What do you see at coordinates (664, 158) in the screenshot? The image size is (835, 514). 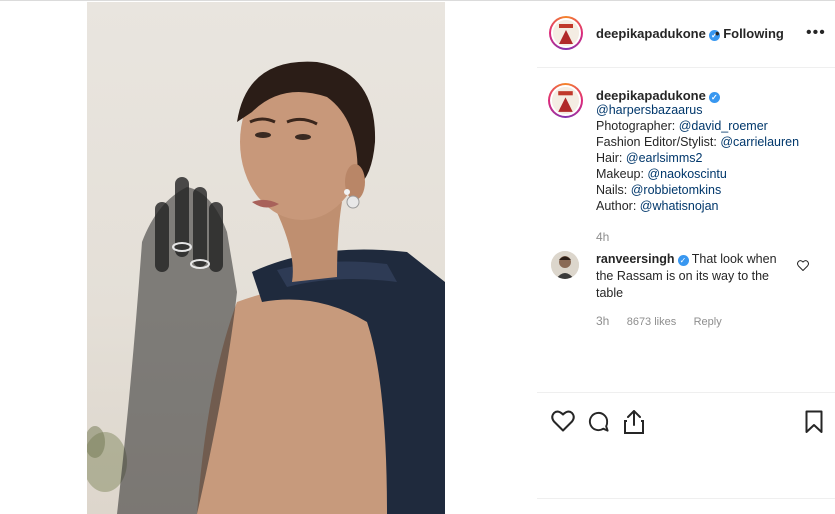 I see `mention-link: @earlsimms2` at bounding box center [664, 158].